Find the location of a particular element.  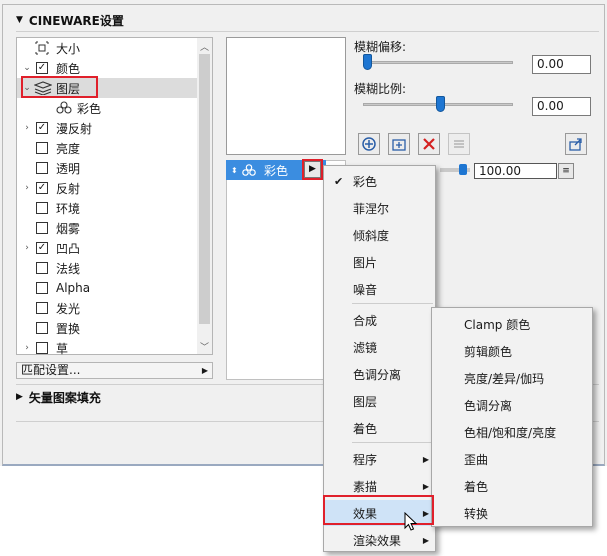

tree-item-label: 环境 is located at coordinates (68, 208).